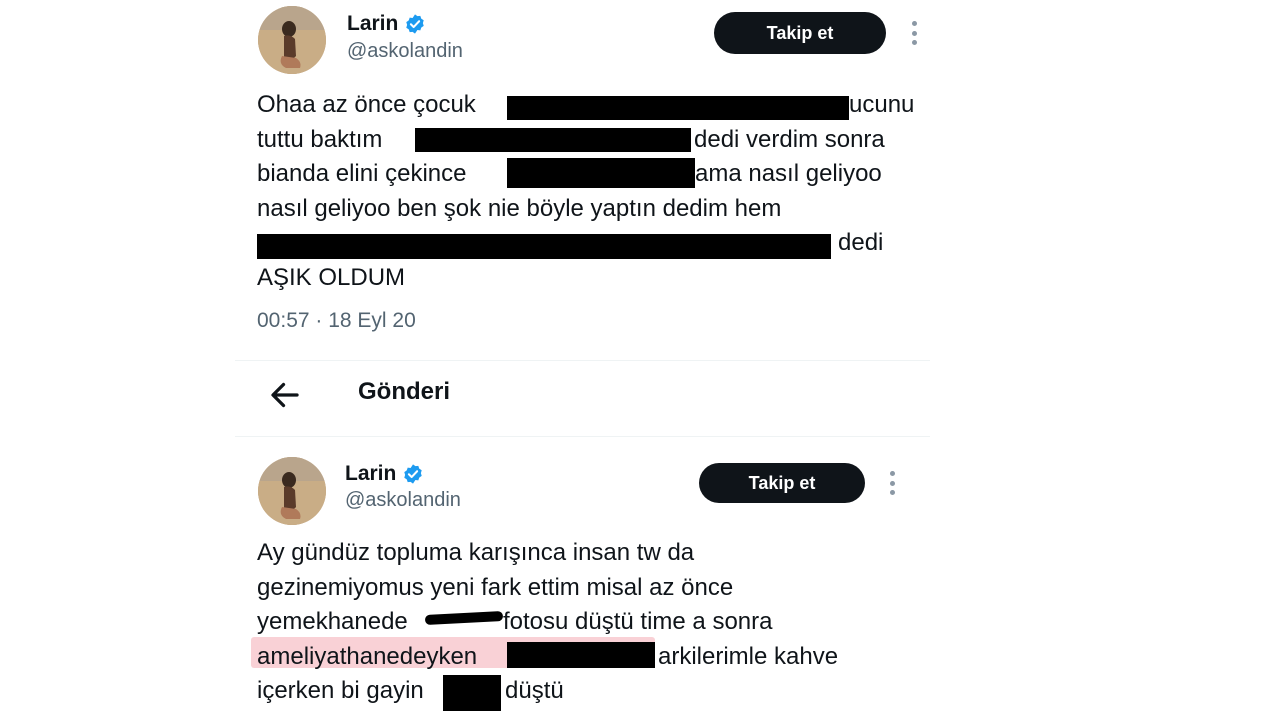 This screenshot has width=1280, height=720. Describe the element at coordinates (788, 173) in the screenshot. I see `tweet-line-tail: ama nasıl geliyoo` at that location.